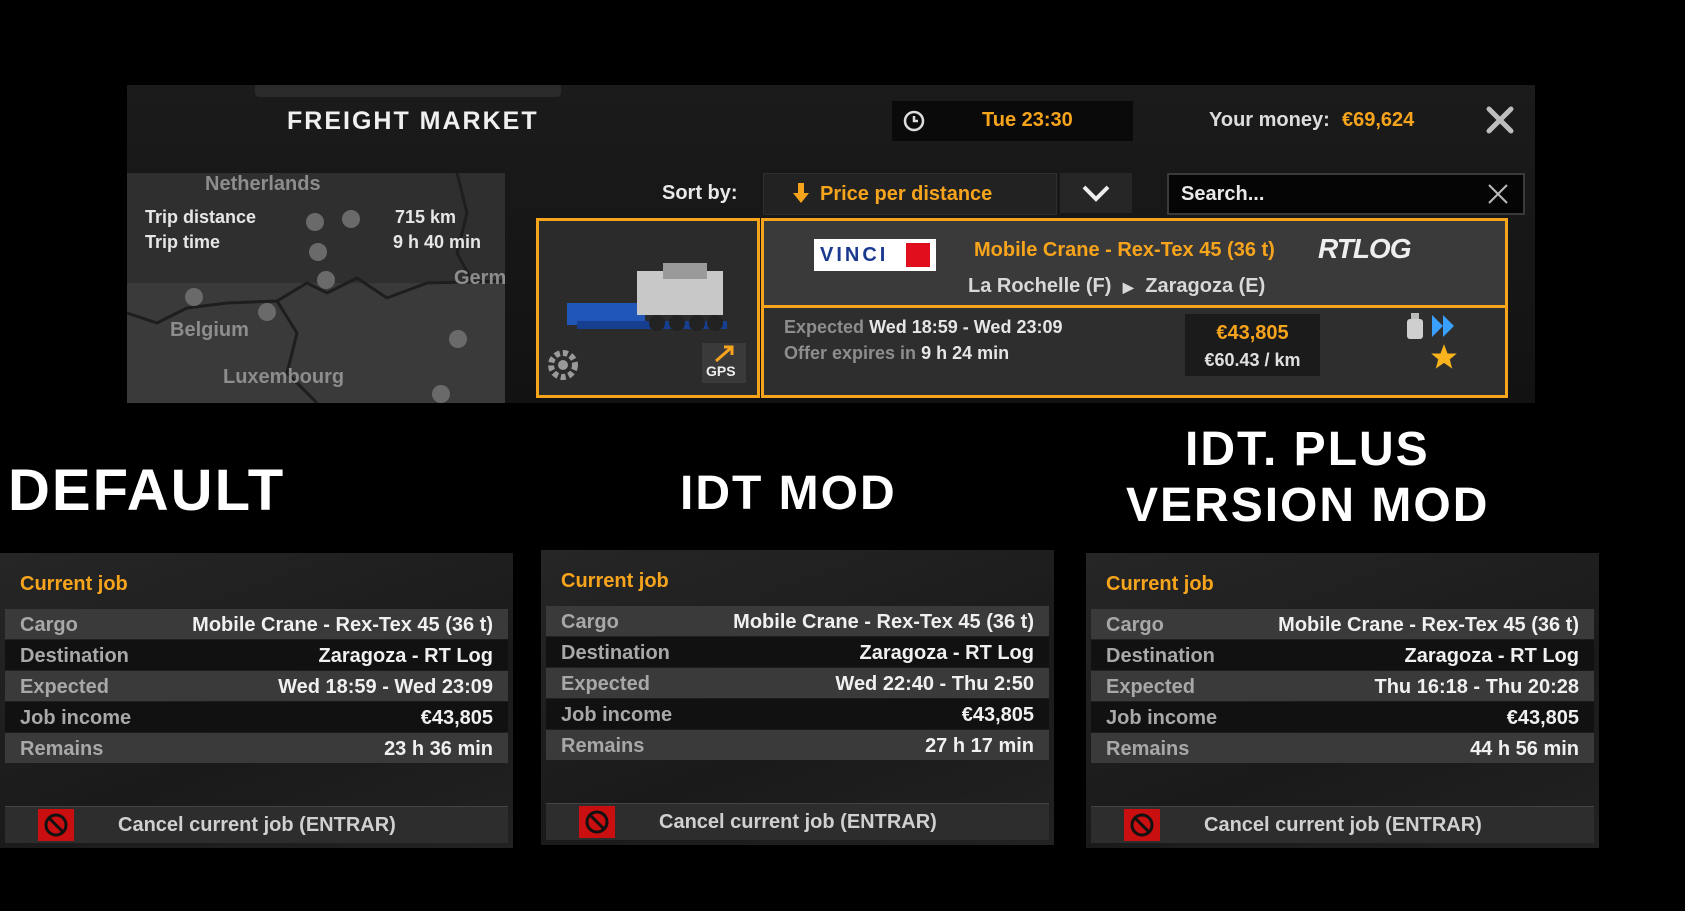 This screenshot has width=1685, height=911. I want to click on job-row-value: Wed 22:40 - Thu 2:50, so click(934, 684).